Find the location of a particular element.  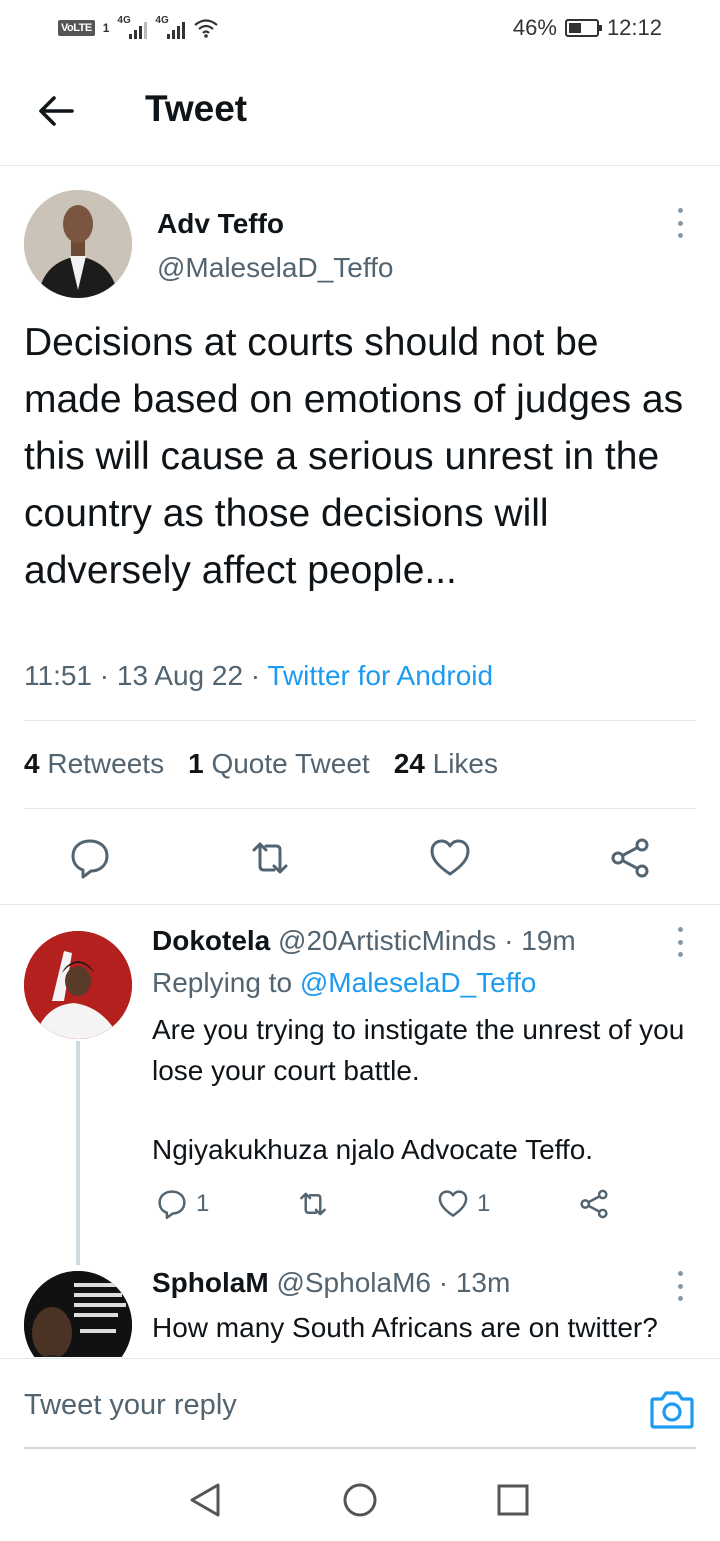

thread-line is located at coordinates (78, 1153).